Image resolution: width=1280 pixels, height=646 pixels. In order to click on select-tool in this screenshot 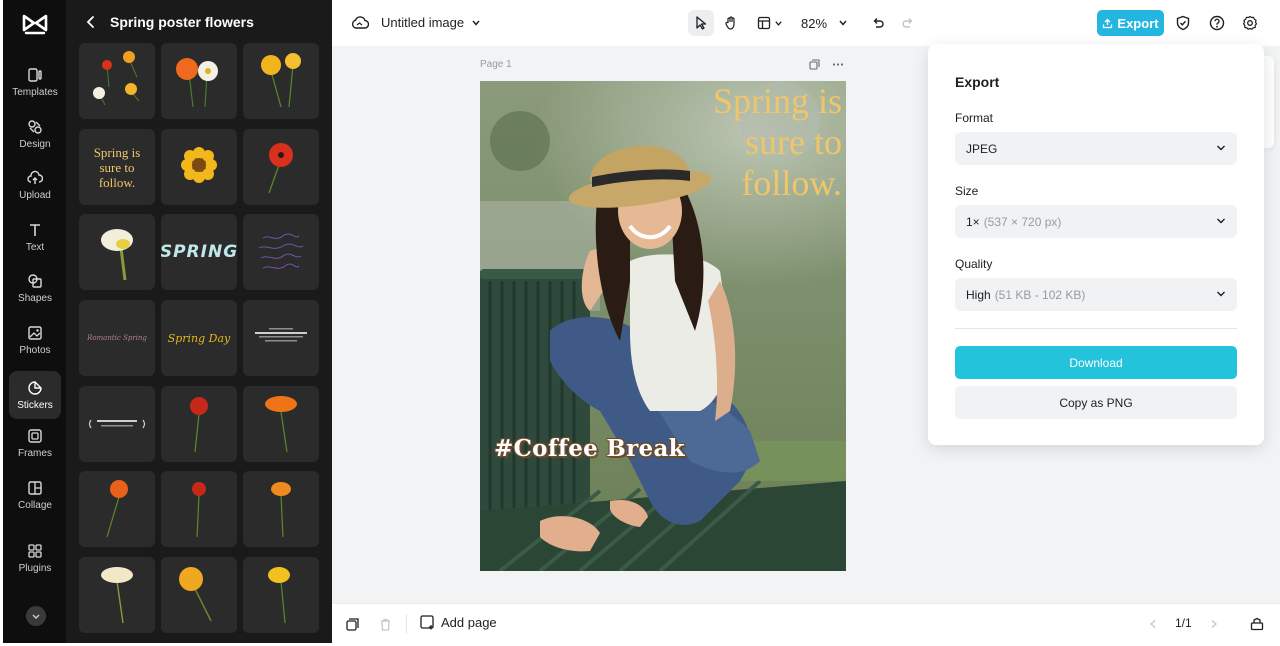, I will do `click(701, 23)`.